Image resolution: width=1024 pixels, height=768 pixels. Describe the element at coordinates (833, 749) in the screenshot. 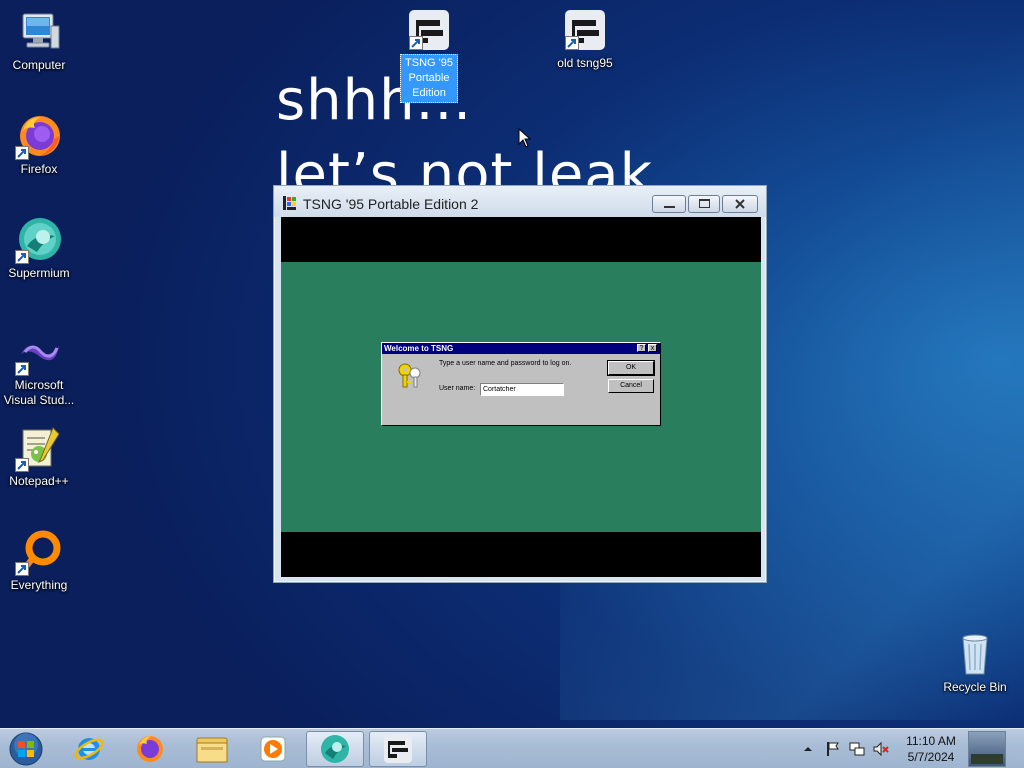

I see `action-center-flag-icon` at that location.